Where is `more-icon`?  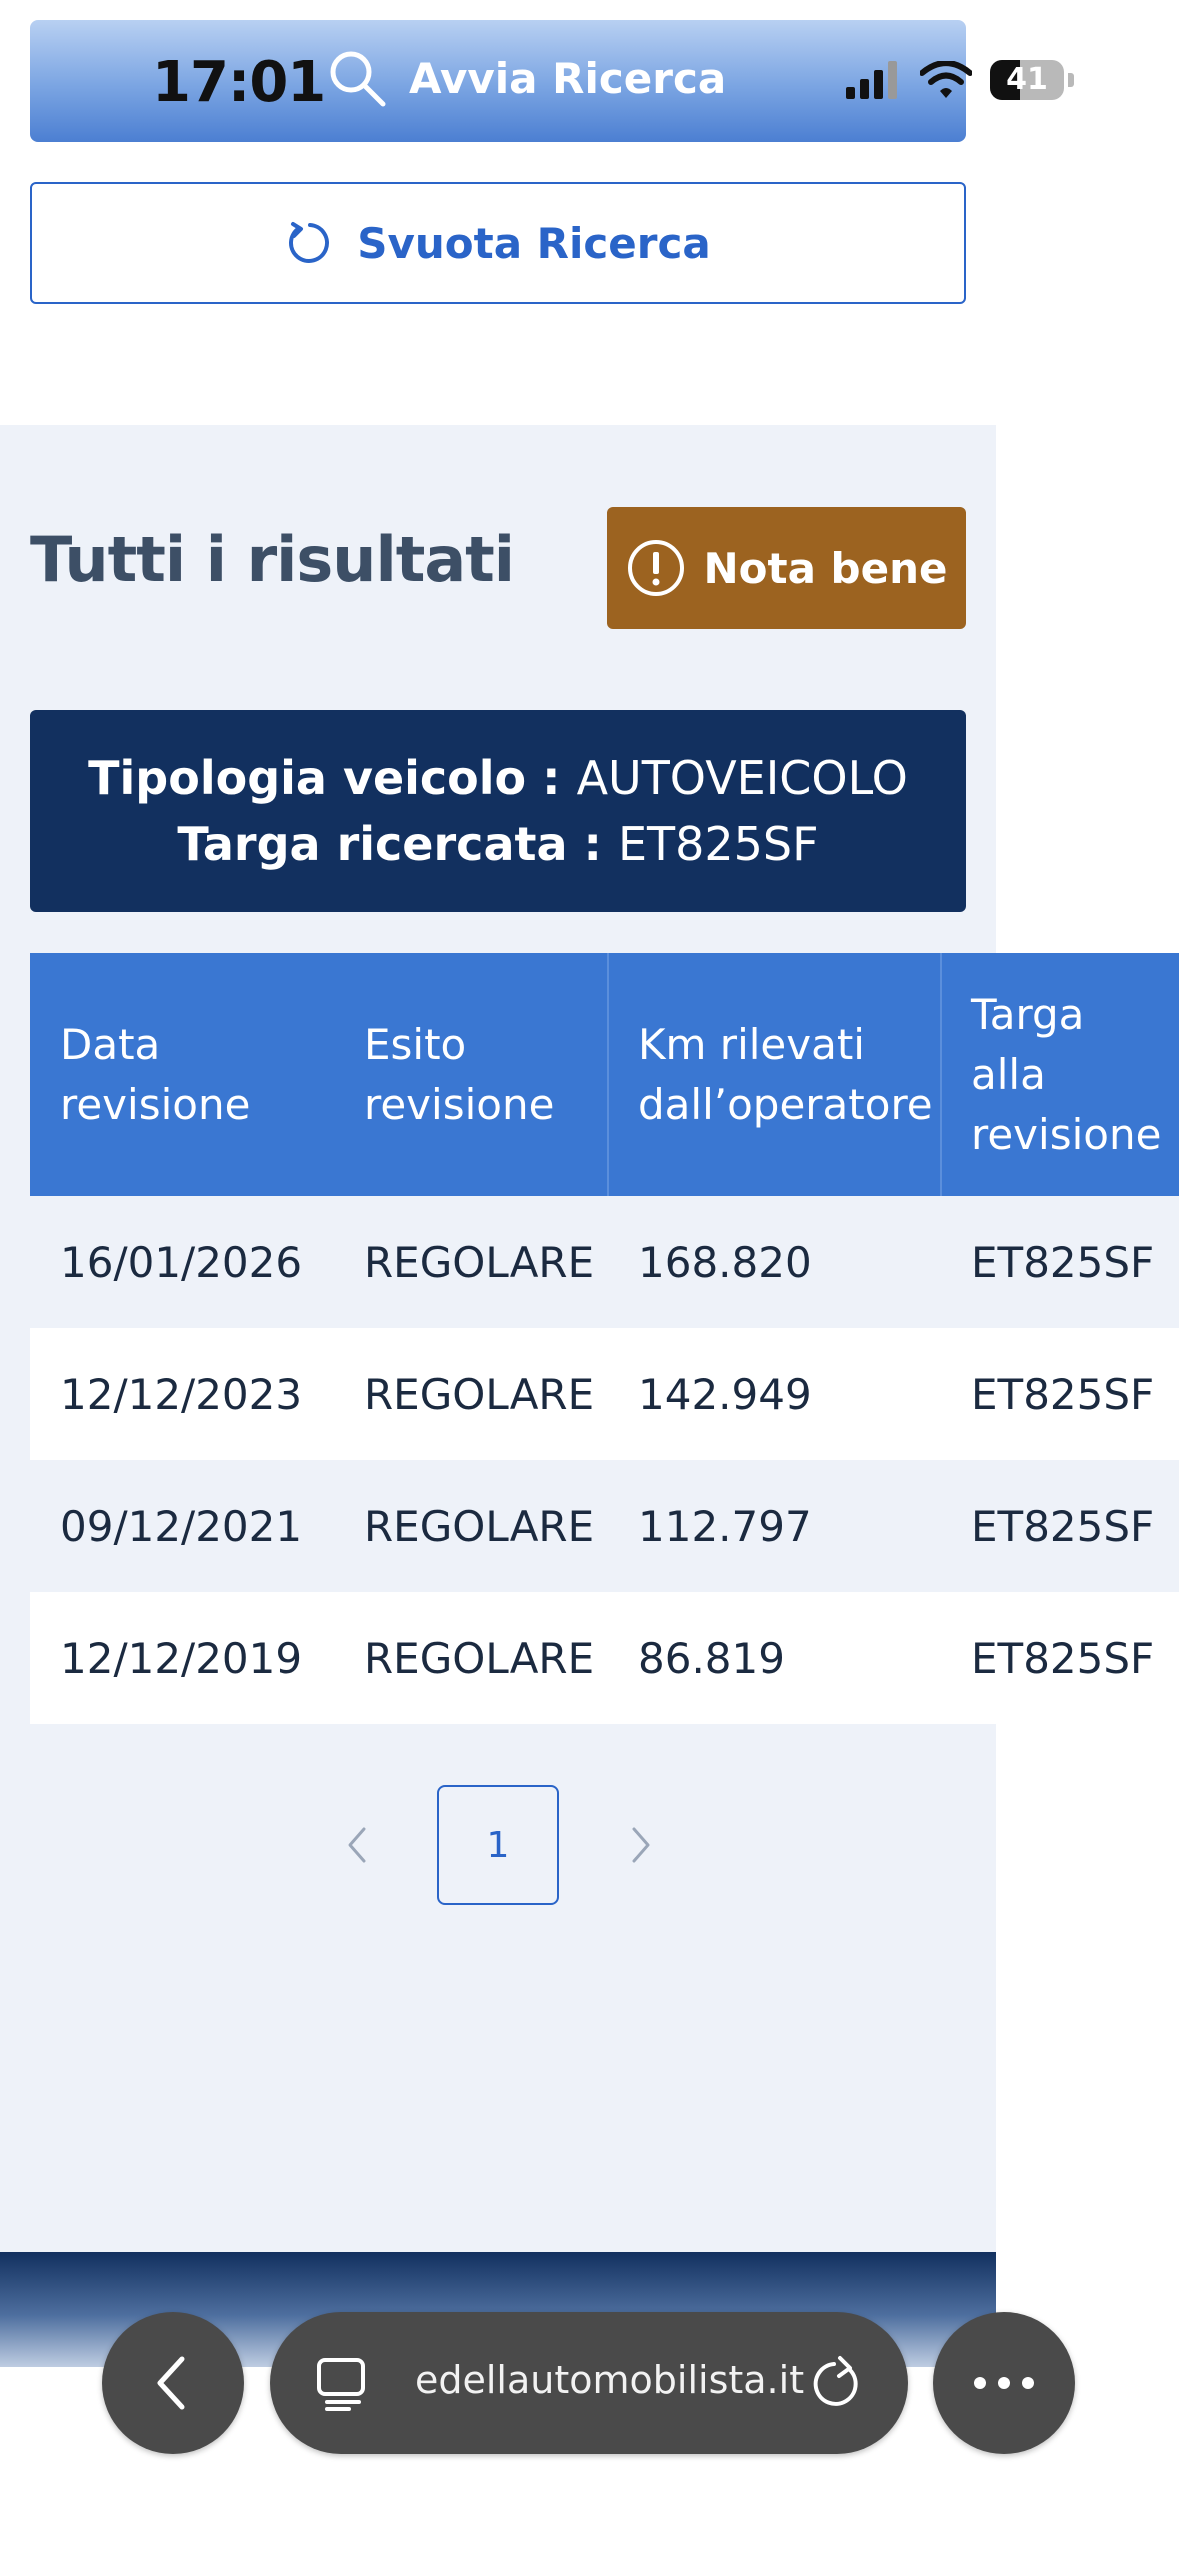
more-icon is located at coordinates (1004, 2383).